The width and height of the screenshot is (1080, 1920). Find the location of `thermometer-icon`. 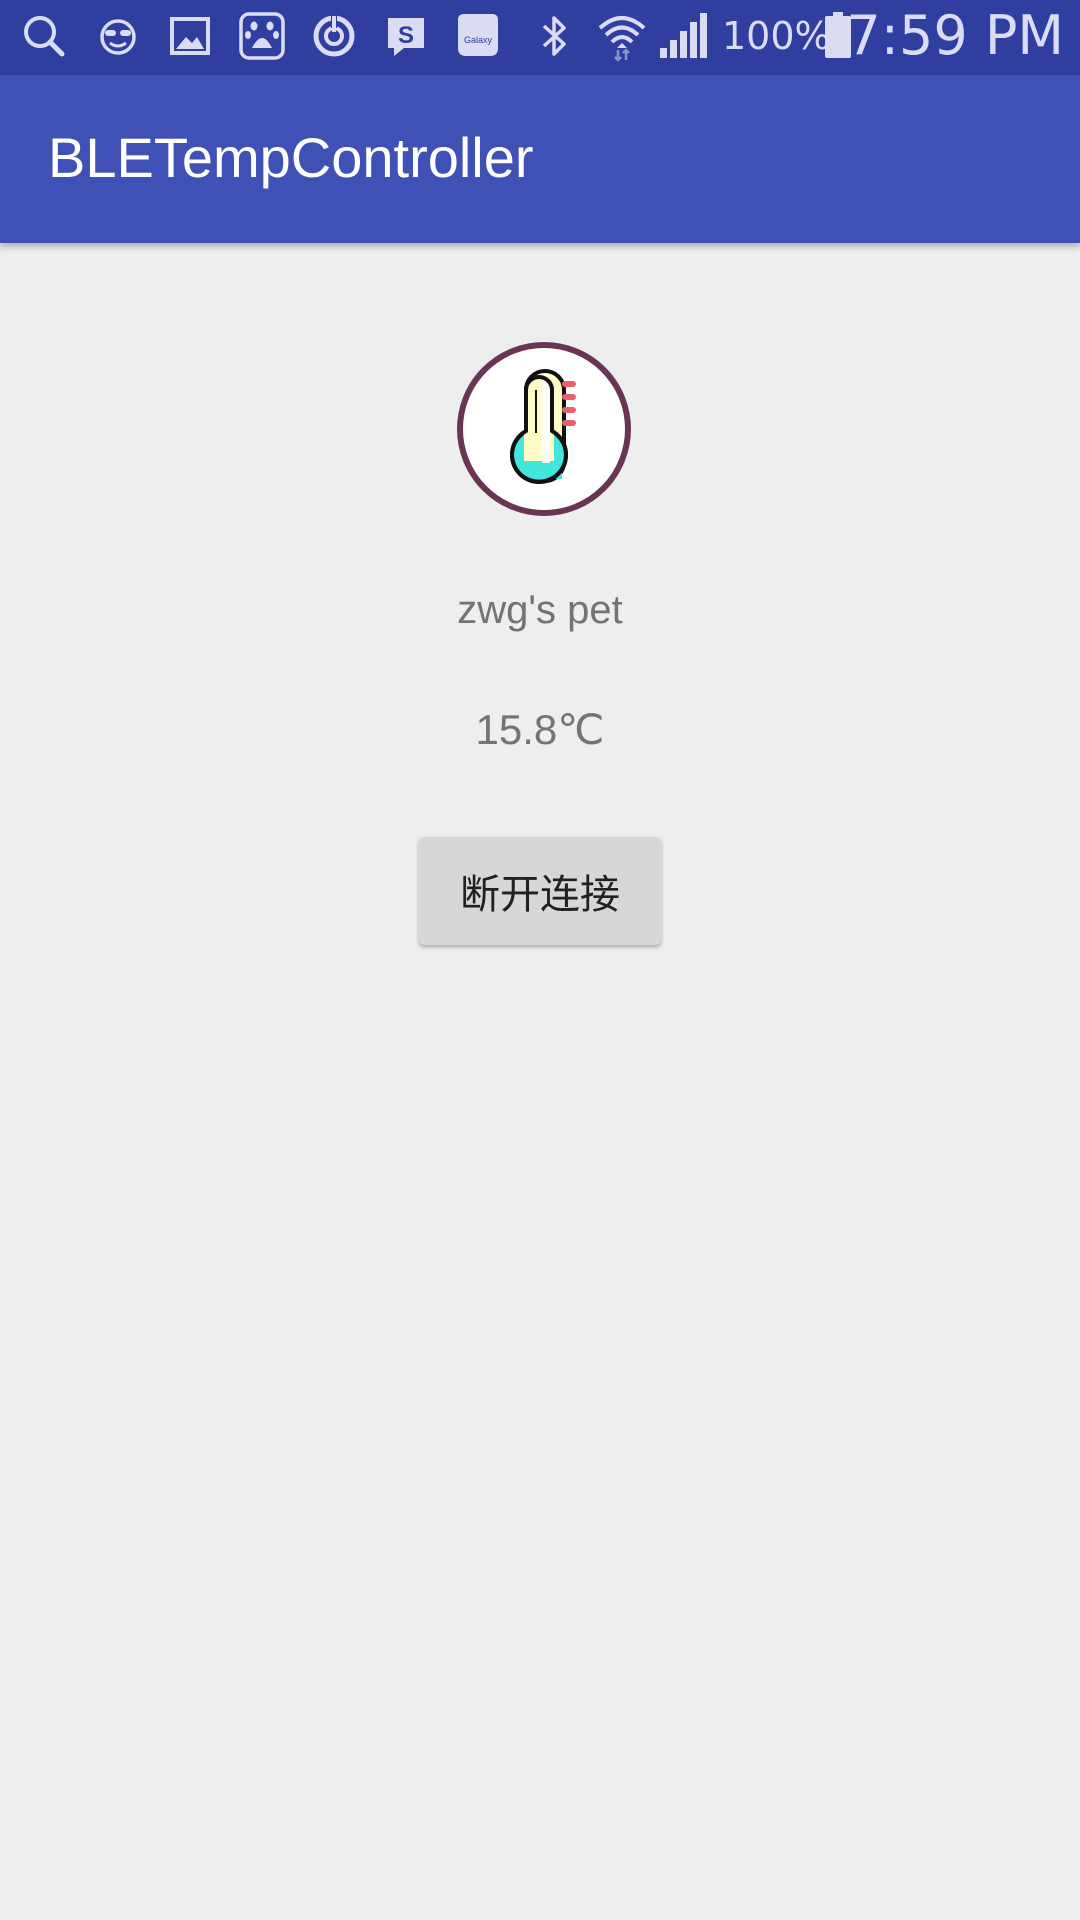

thermometer-icon is located at coordinates (544, 429).